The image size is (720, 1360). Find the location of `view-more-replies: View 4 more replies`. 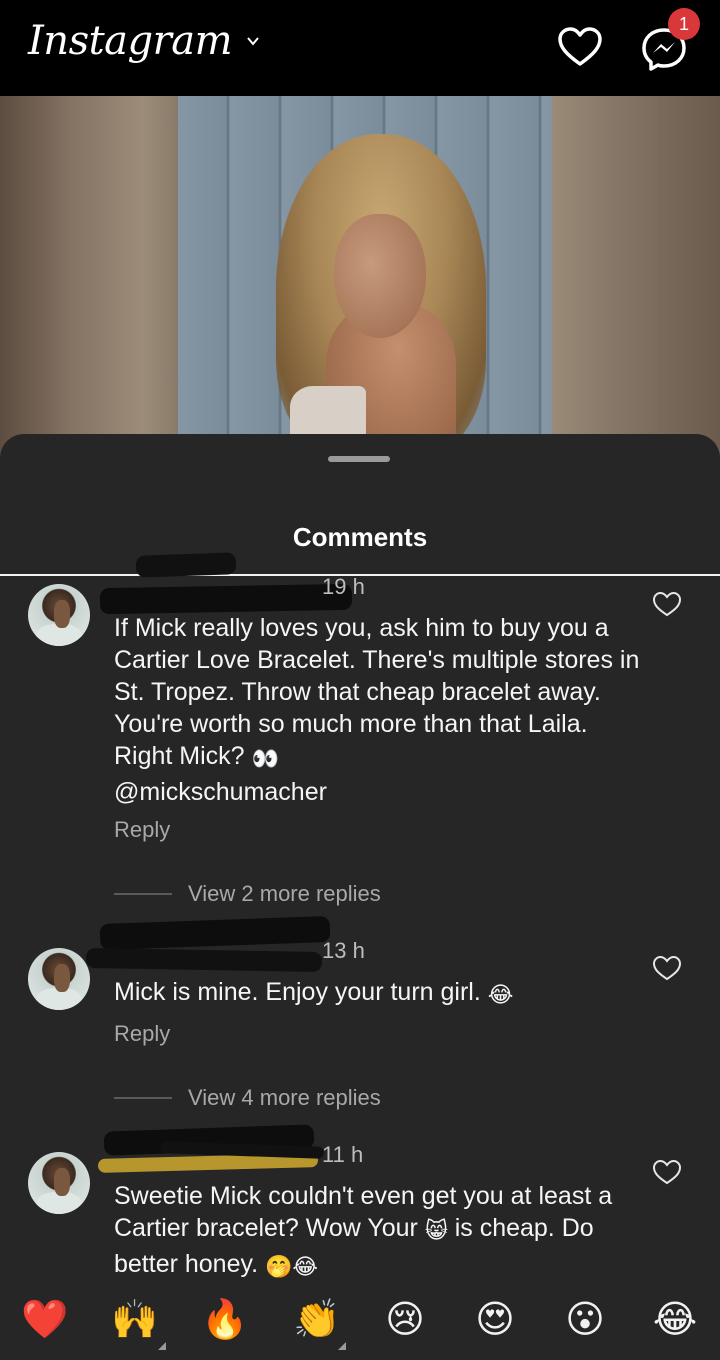

view-more-replies: View 4 more replies is located at coordinates (284, 1098).